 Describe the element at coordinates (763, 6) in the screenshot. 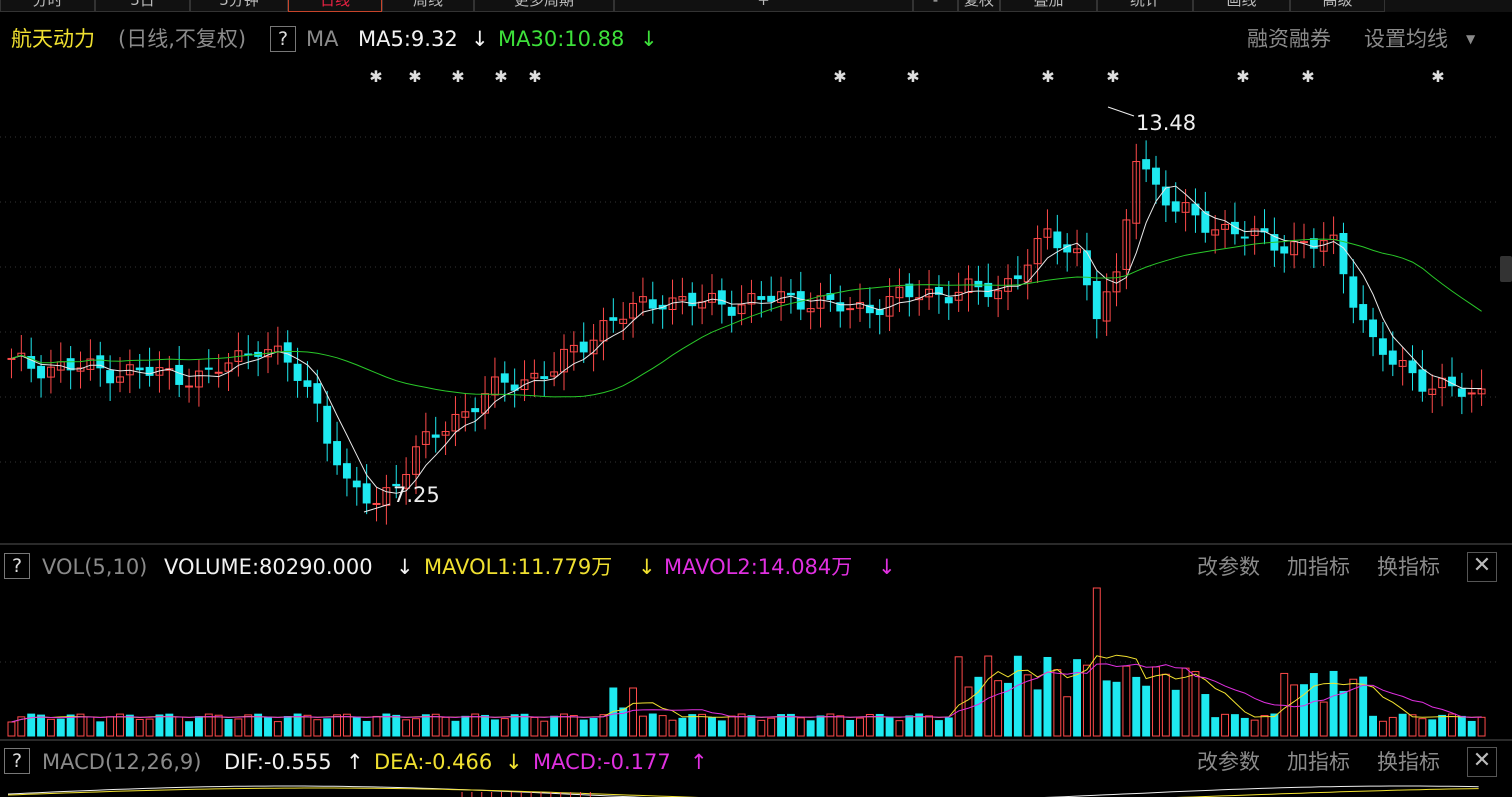

I see `tab-6: +` at that location.